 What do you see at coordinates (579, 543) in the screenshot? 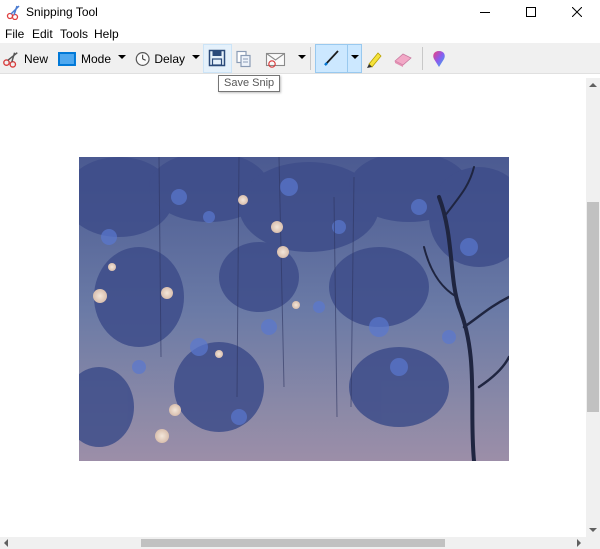
I see `scroll-right-arrow-icon` at bounding box center [579, 543].